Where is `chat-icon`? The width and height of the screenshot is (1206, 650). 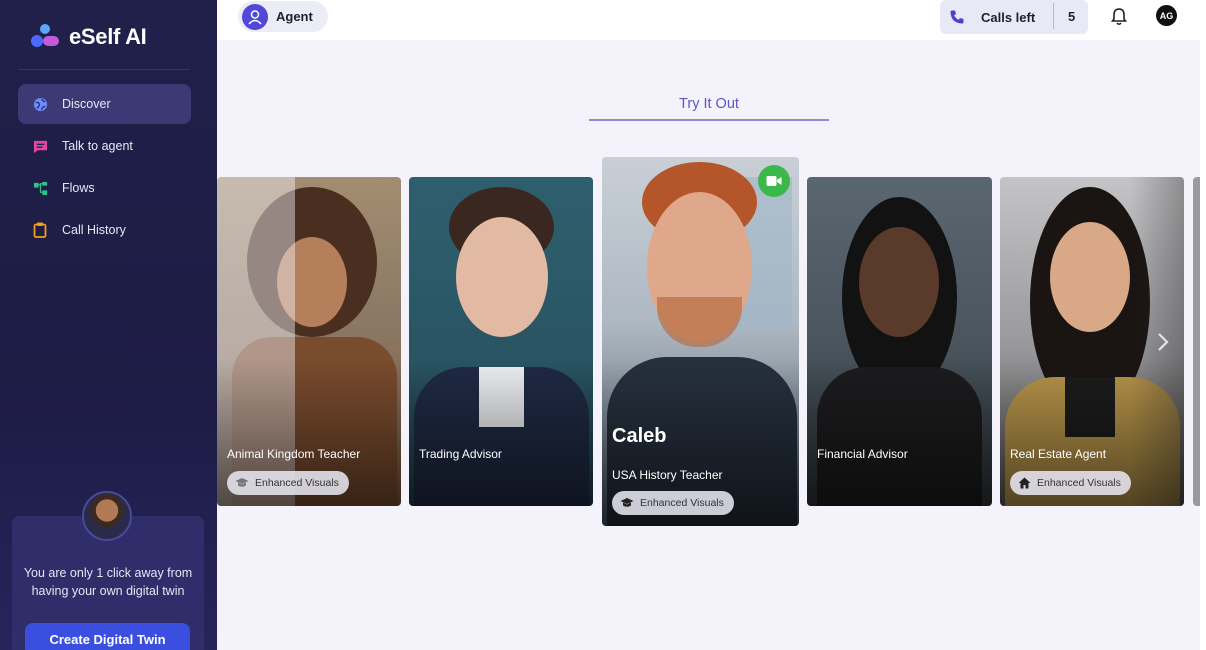
chat-icon is located at coordinates (40, 146).